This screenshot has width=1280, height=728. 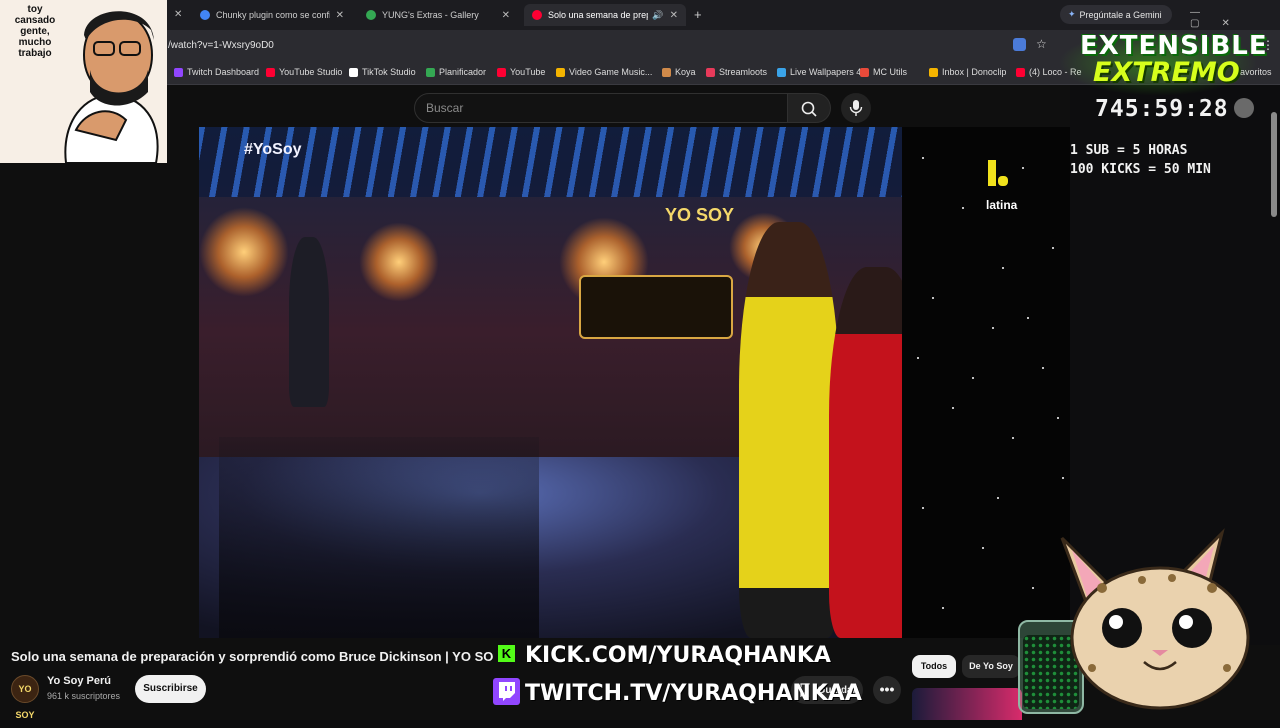 What do you see at coordinates (1041, 44) in the screenshot?
I see `bookmark-star-icon: ☆` at bounding box center [1041, 44].